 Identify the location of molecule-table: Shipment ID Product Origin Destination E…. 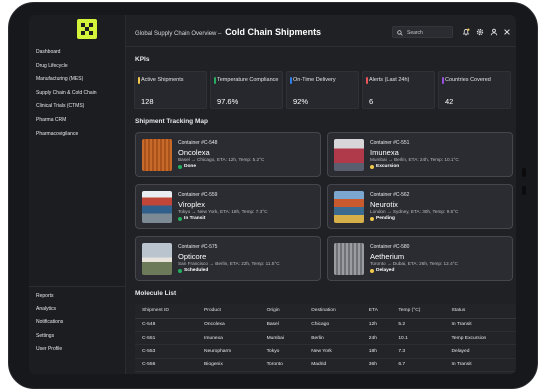
(325, 338).